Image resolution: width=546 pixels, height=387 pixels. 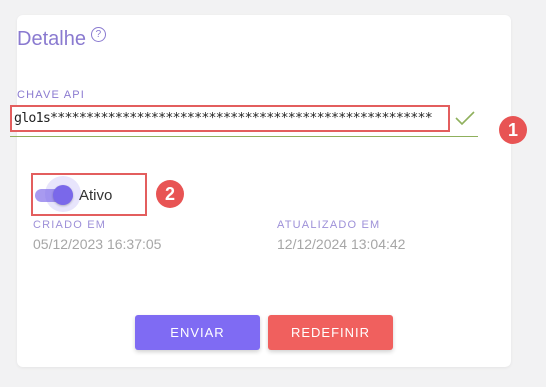 What do you see at coordinates (513, 130) in the screenshot?
I see `annotation-marker-1: 1` at bounding box center [513, 130].